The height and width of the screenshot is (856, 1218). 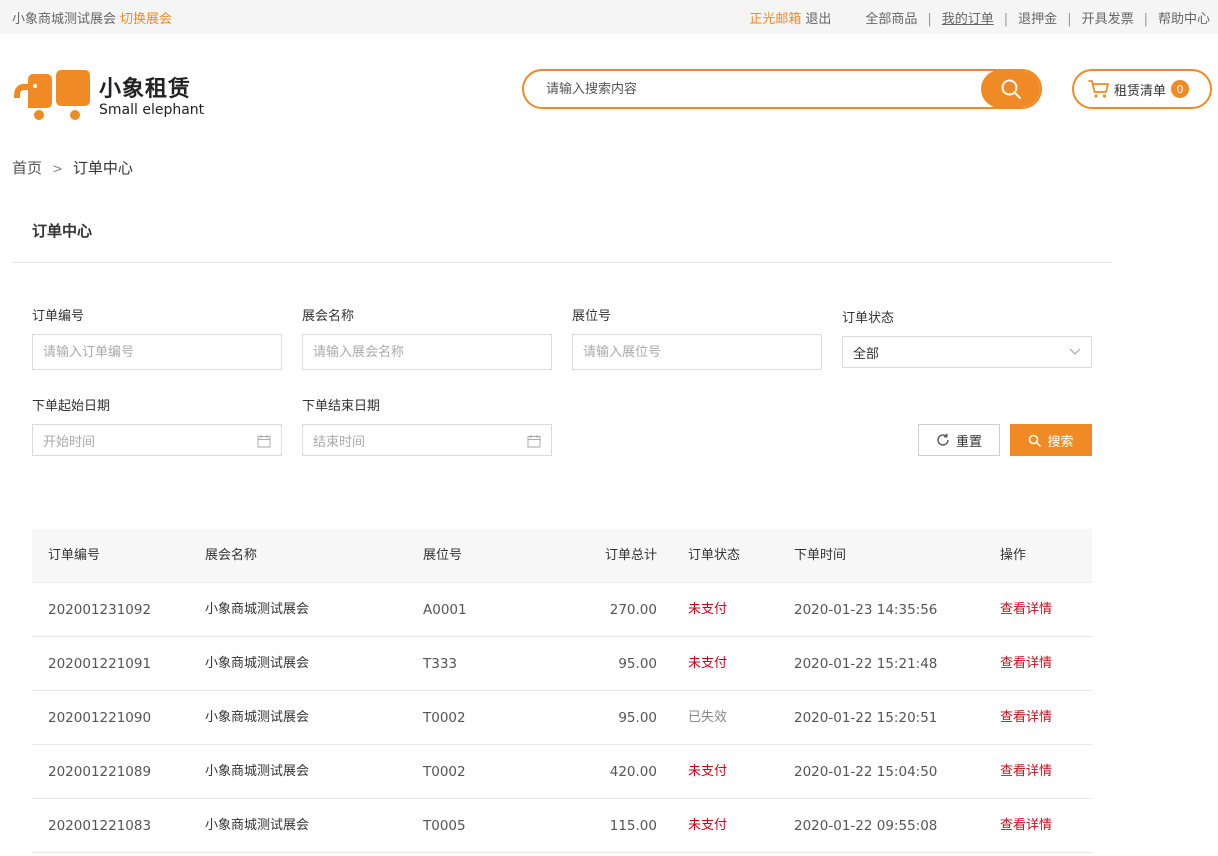 I want to click on table-header: 订单编号 展会名称 展位号 订单总计 订单状态 下单时间 操作, so click(x=562, y=556).